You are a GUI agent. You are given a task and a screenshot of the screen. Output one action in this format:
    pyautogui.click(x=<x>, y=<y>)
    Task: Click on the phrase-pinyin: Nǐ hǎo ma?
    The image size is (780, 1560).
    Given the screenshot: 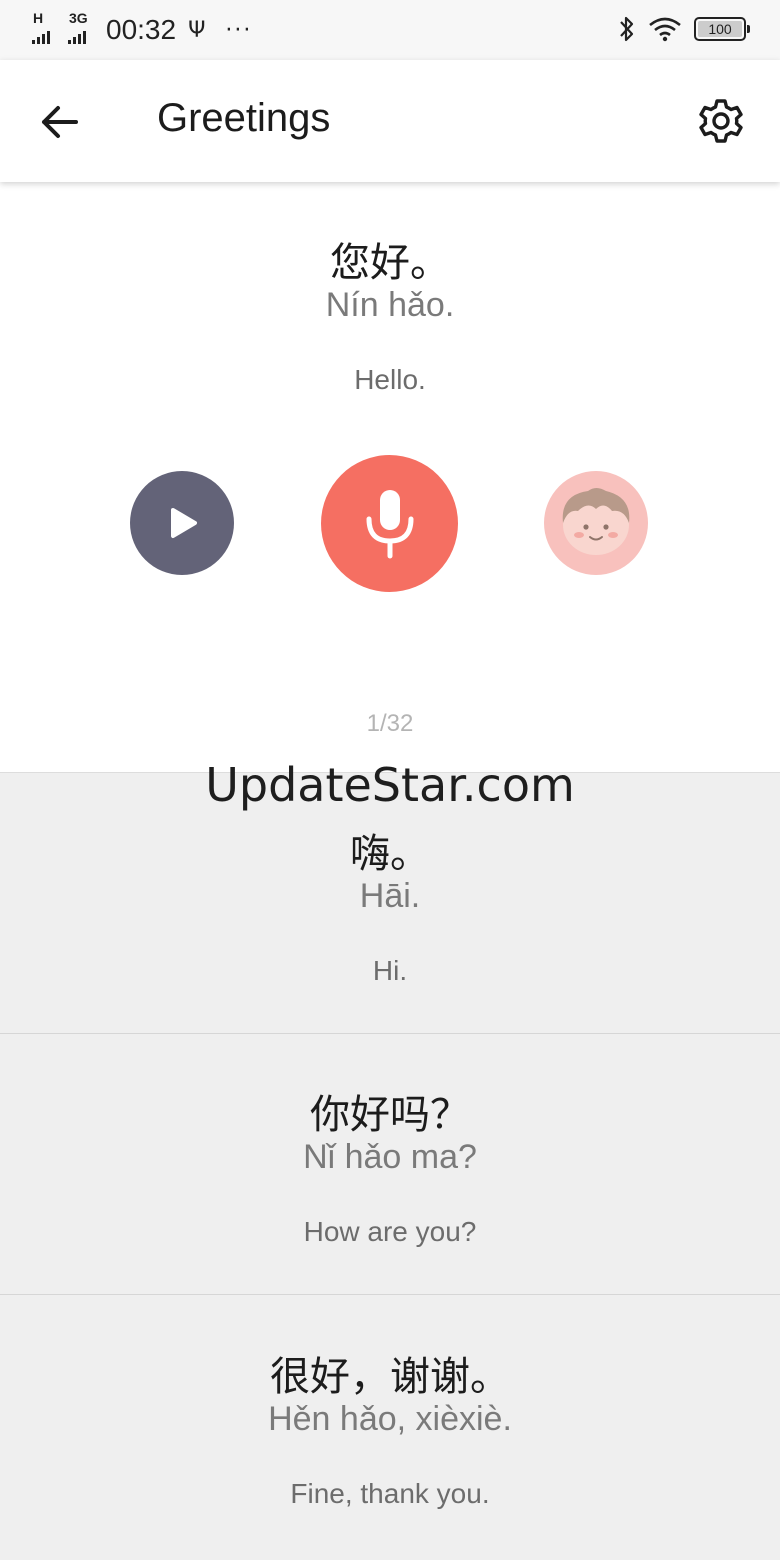 What is the action you would take?
    pyautogui.click(x=390, y=1157)
    